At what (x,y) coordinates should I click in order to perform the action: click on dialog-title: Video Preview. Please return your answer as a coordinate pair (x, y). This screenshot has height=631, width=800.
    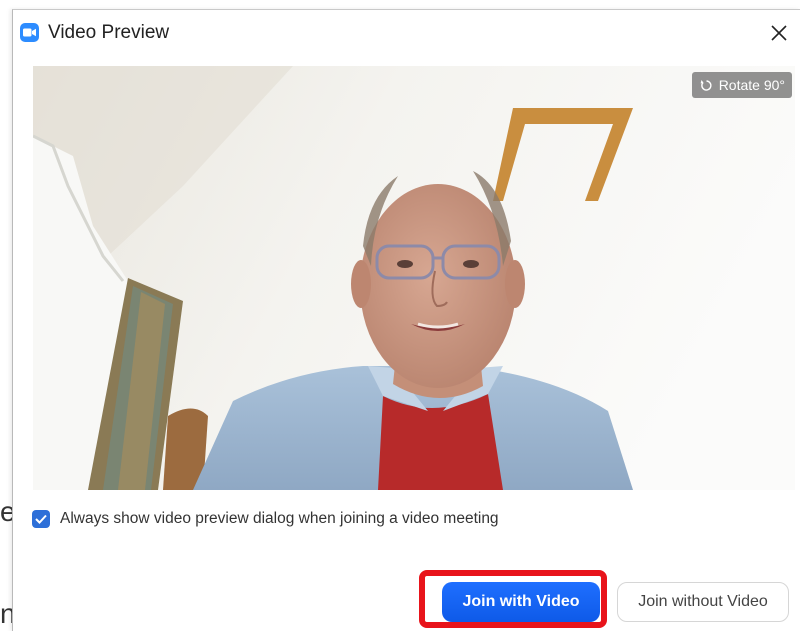
    Looking at the image, I should click on (109, 32).